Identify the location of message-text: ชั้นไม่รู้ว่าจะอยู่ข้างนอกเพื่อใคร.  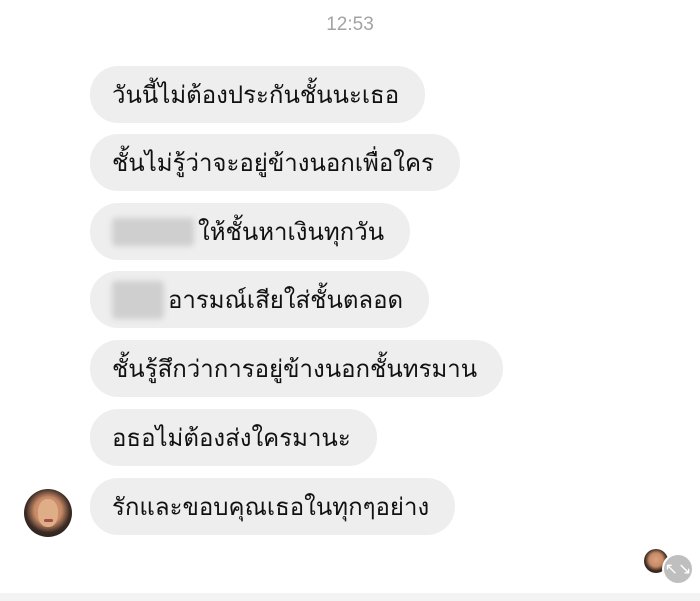
(273, 163).